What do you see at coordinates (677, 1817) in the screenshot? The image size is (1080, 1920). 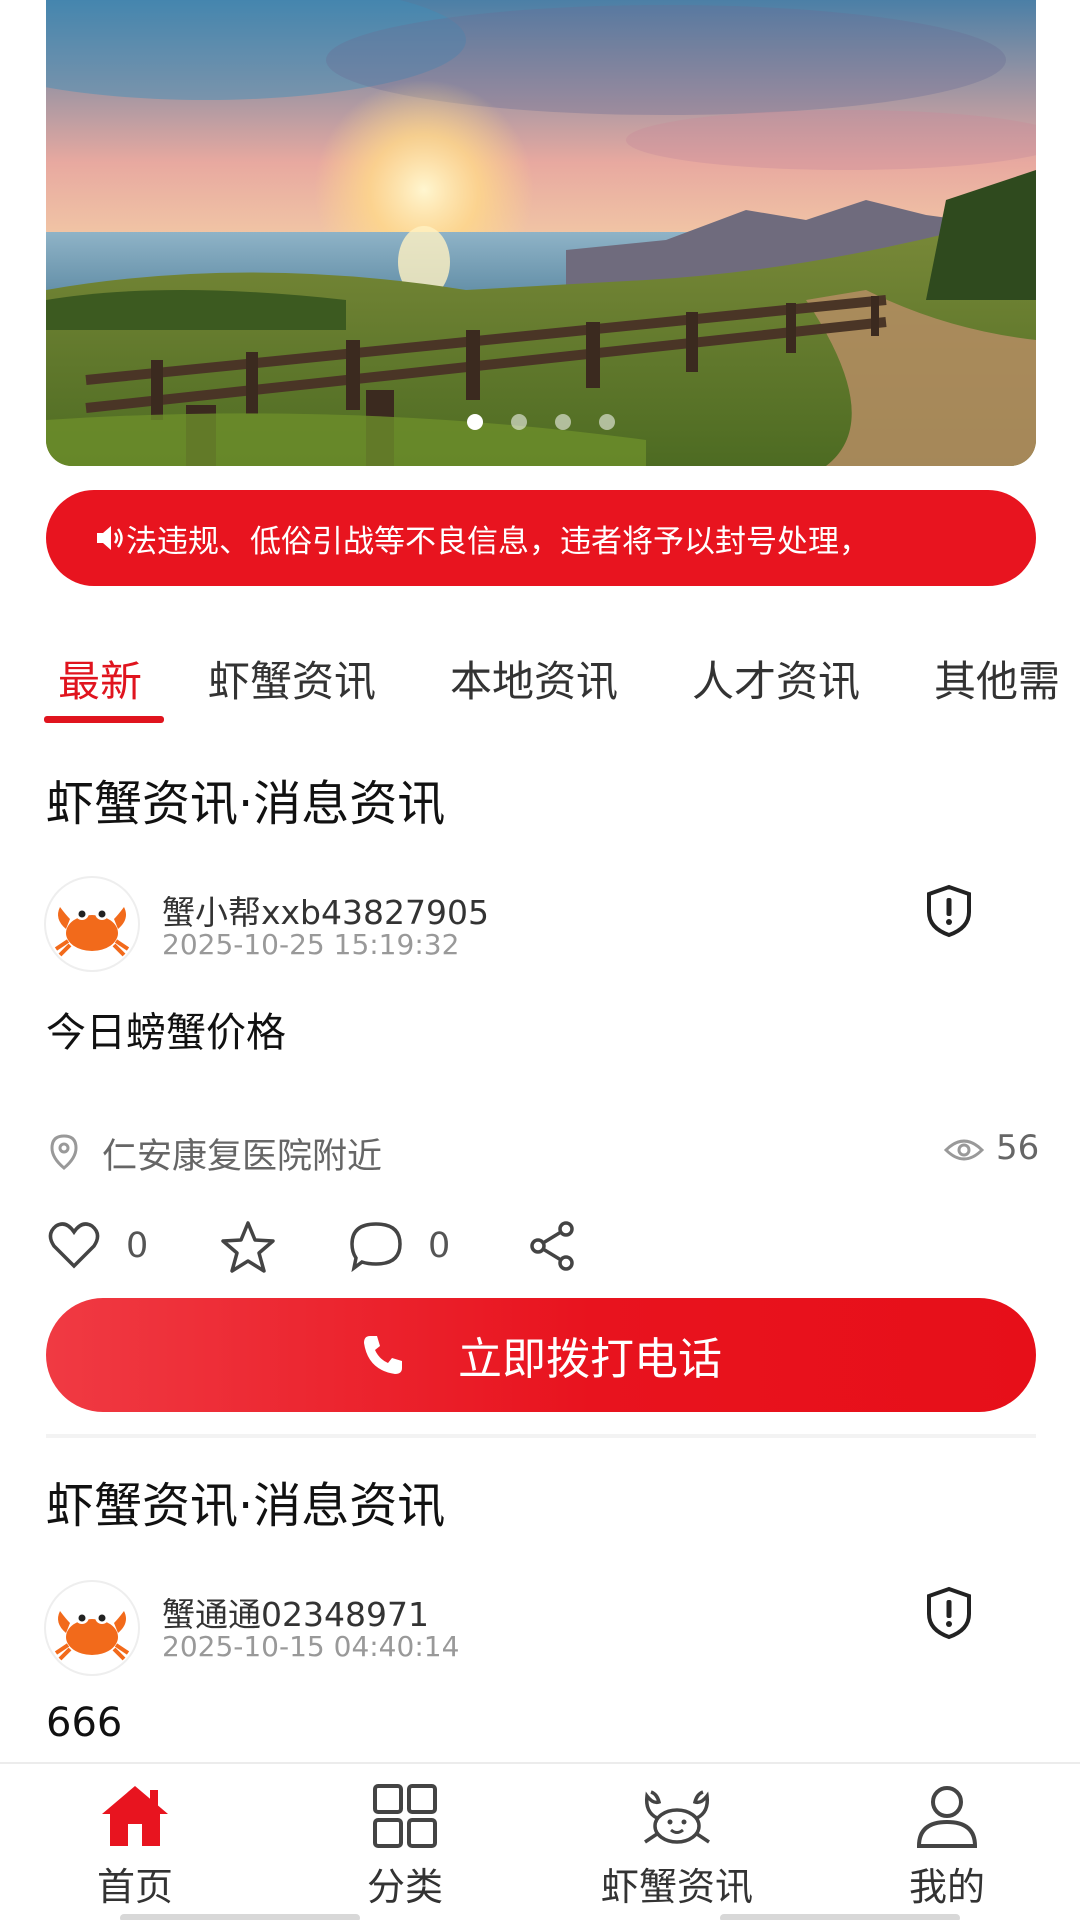 I see `crab-icon` at bounding box center [677, 1817].